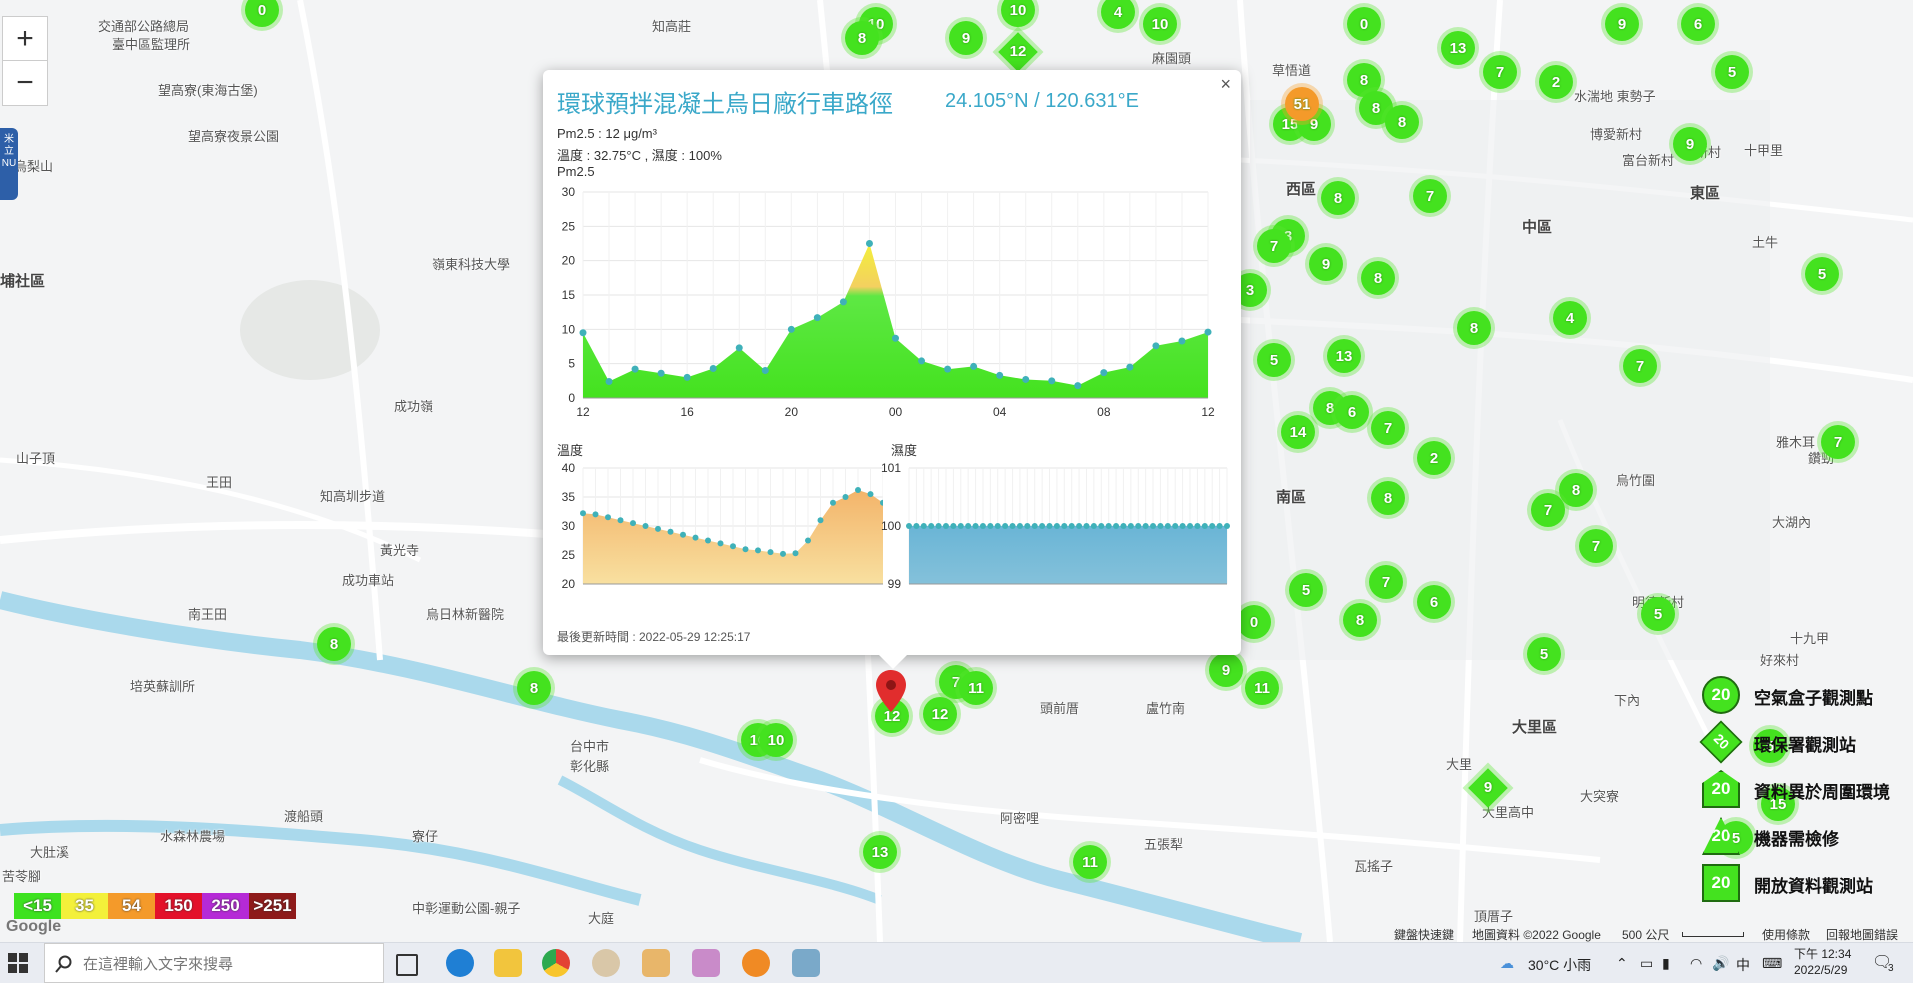  I want to click on weather-text: 30°C 小雨, so click(1559, 965).